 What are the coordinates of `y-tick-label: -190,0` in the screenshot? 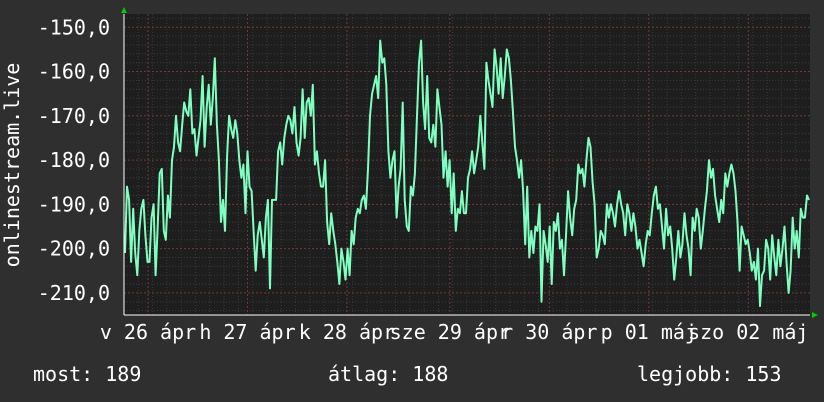 It's located at (74, 204).